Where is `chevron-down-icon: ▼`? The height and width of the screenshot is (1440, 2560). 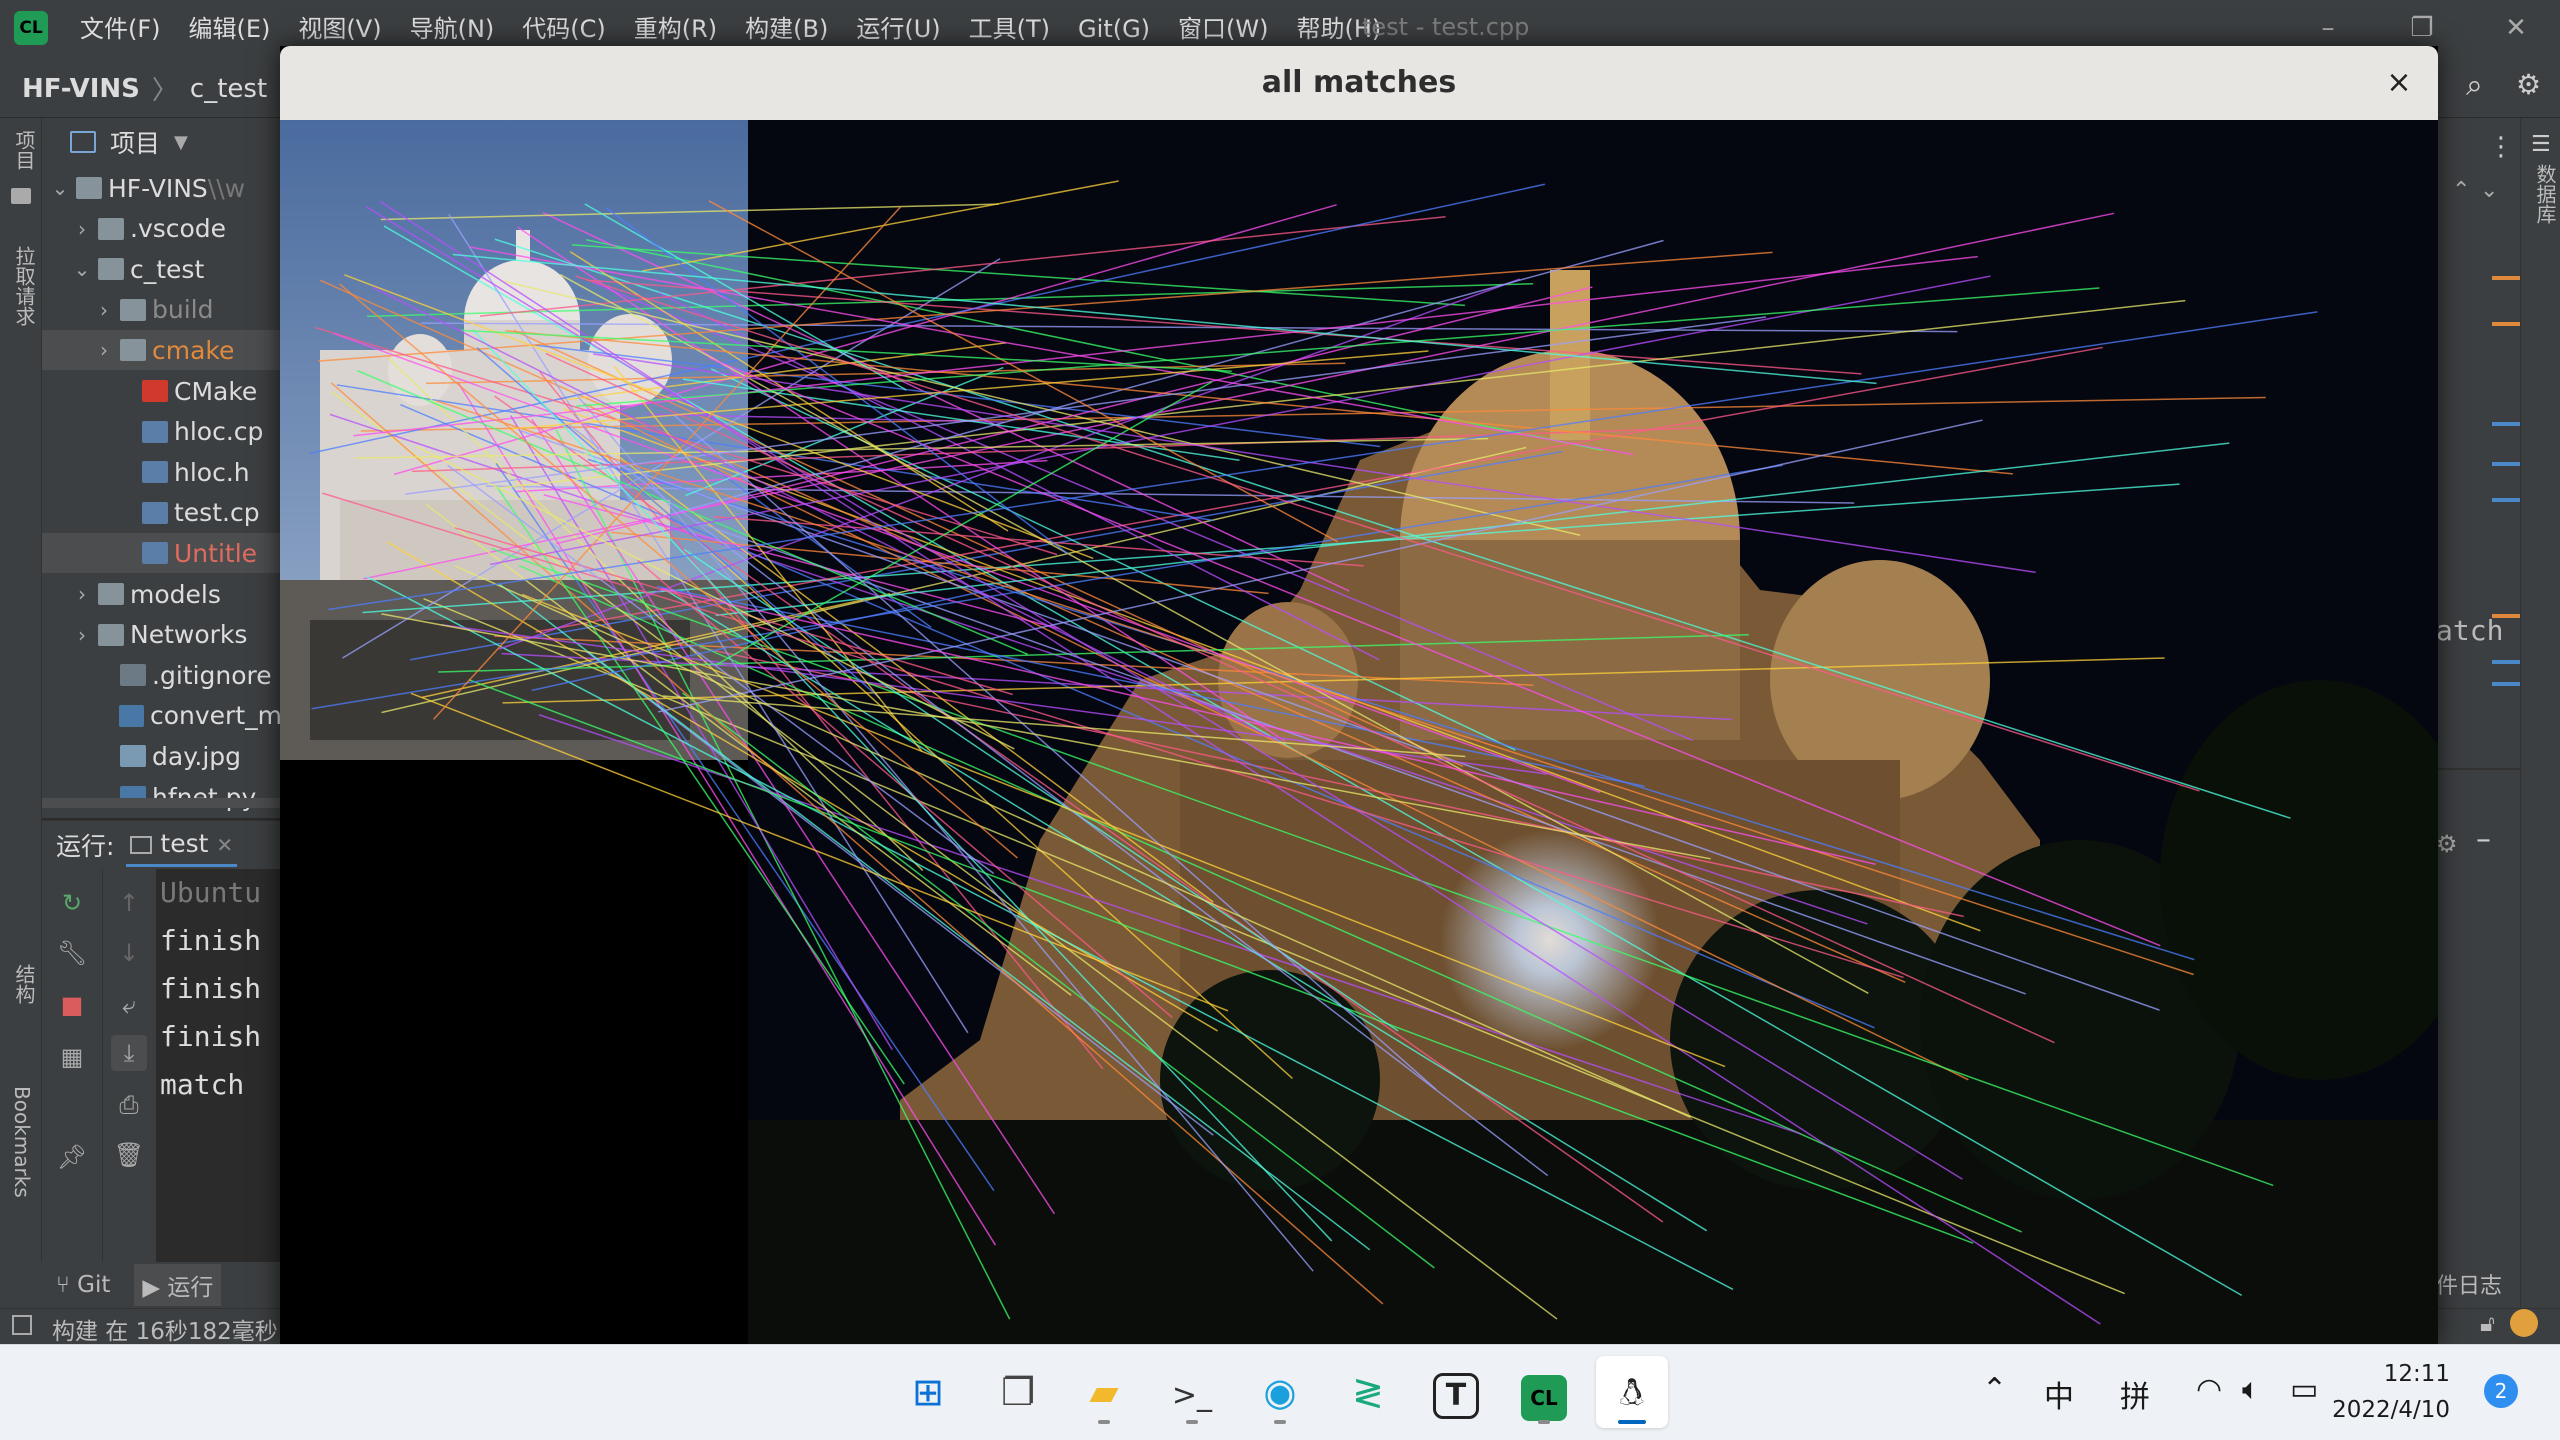
chevron-down-icon: ▼ is located at coordinates (181, 142).